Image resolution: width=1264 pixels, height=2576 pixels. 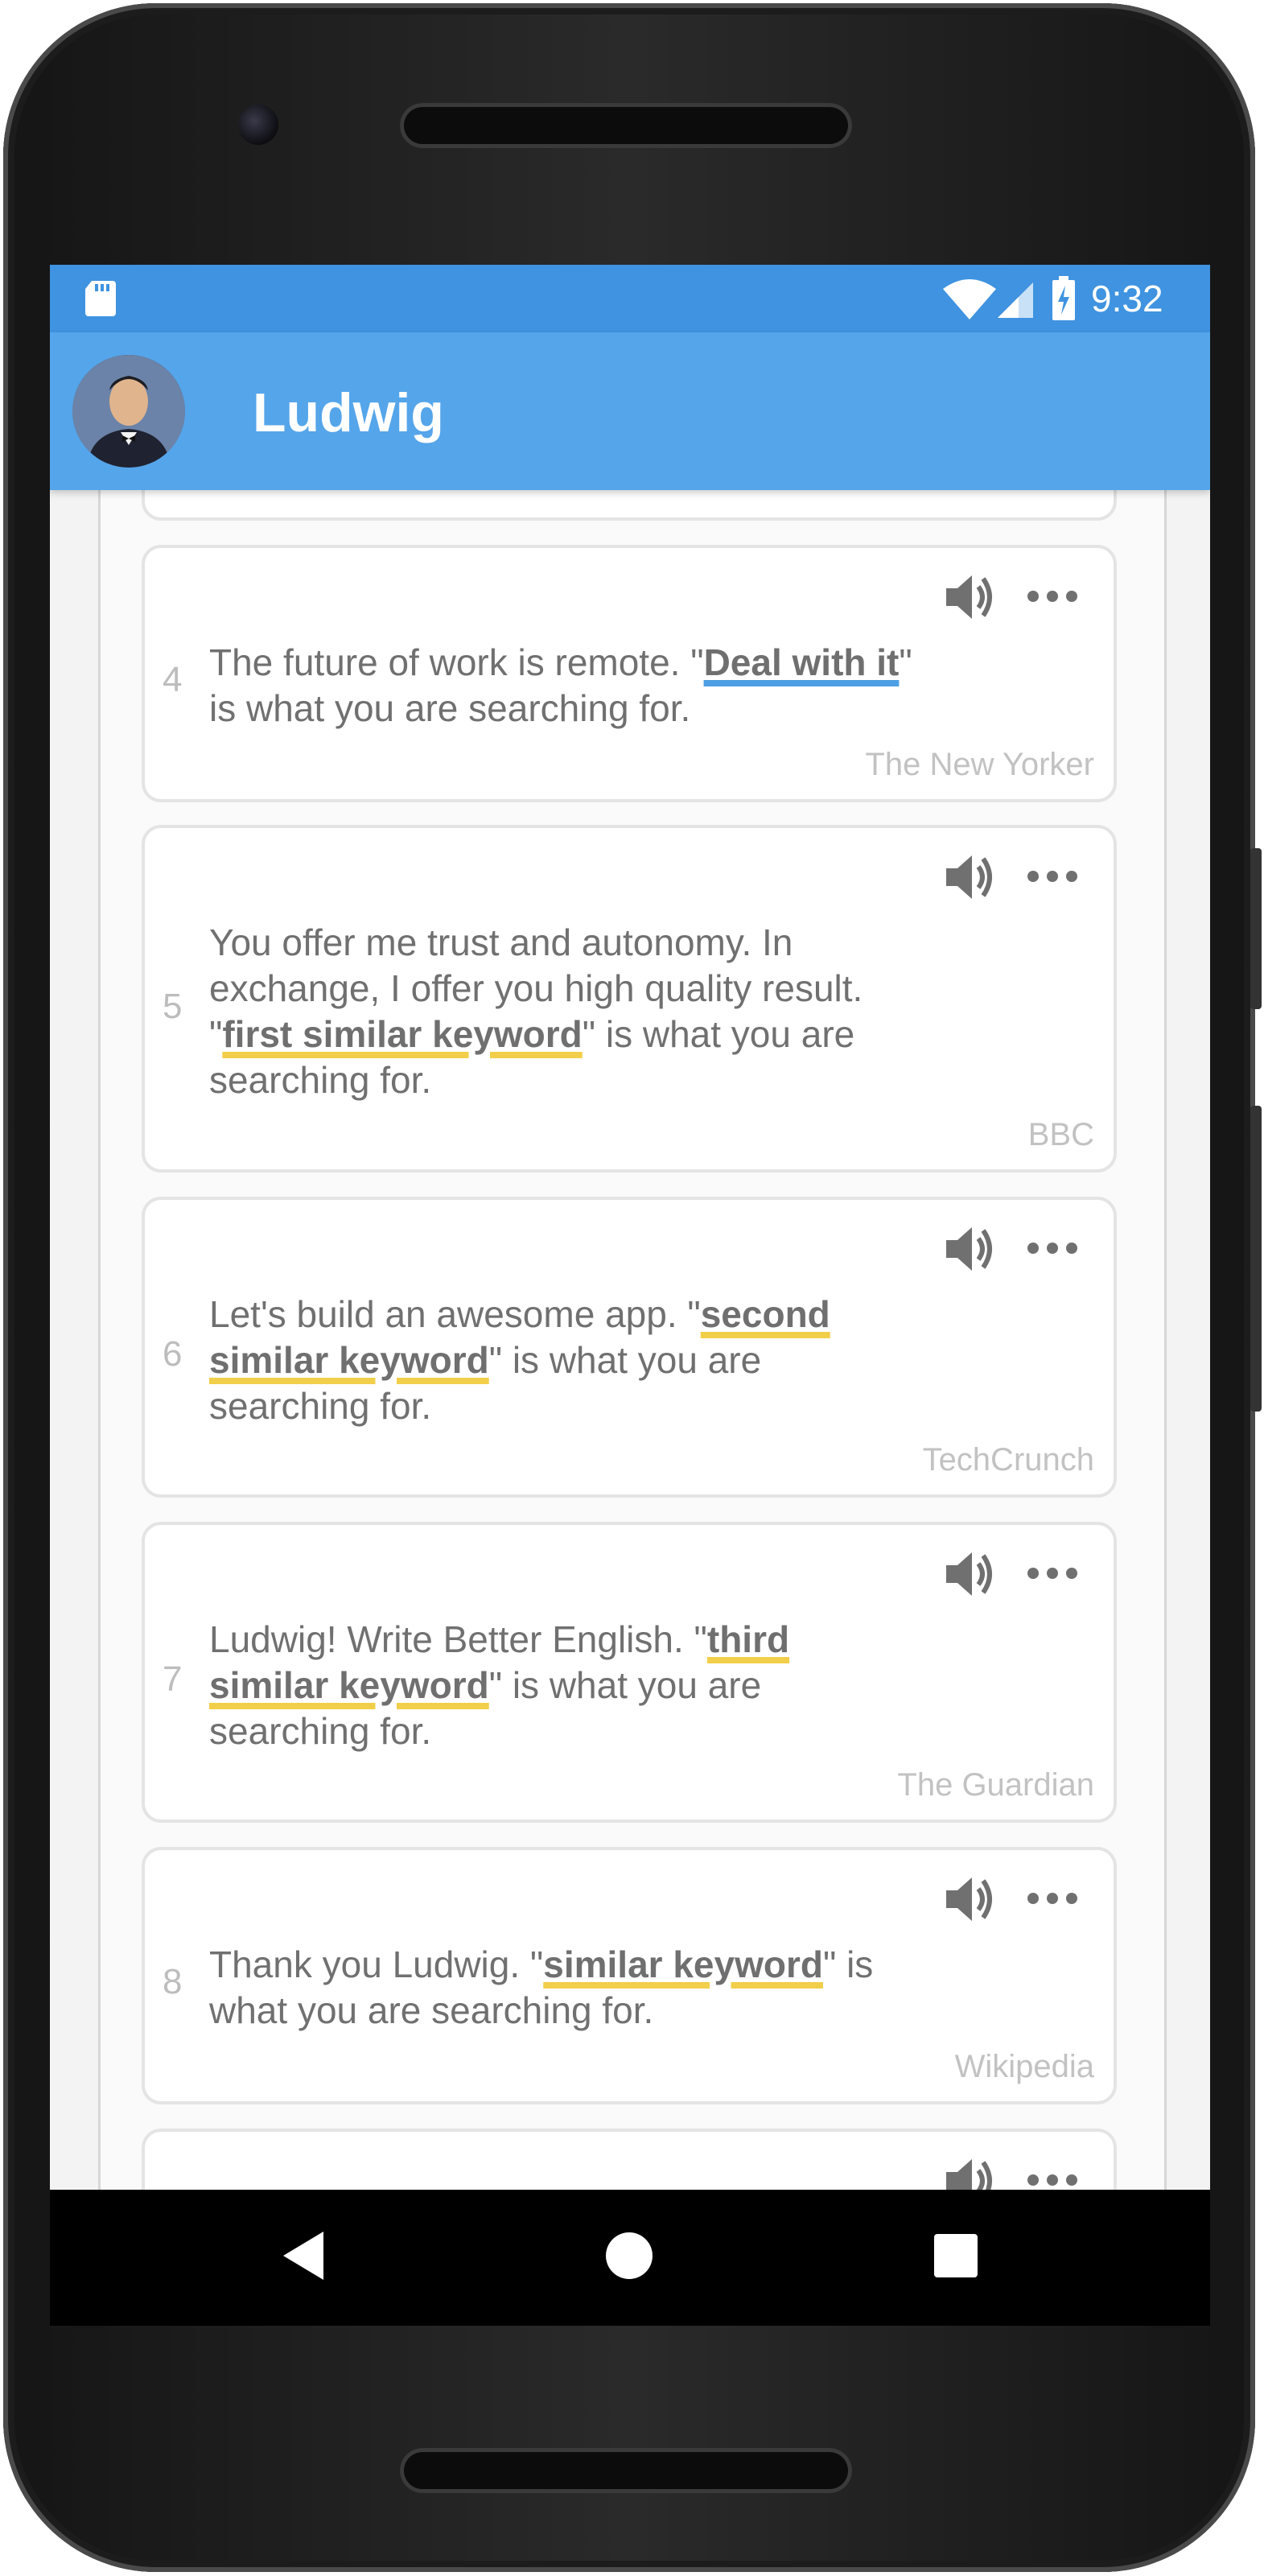 What do you see at coordinates (1127, 298) in the screenshot?
I see `status-time: 9:32` at bounding box center [1127, 298].